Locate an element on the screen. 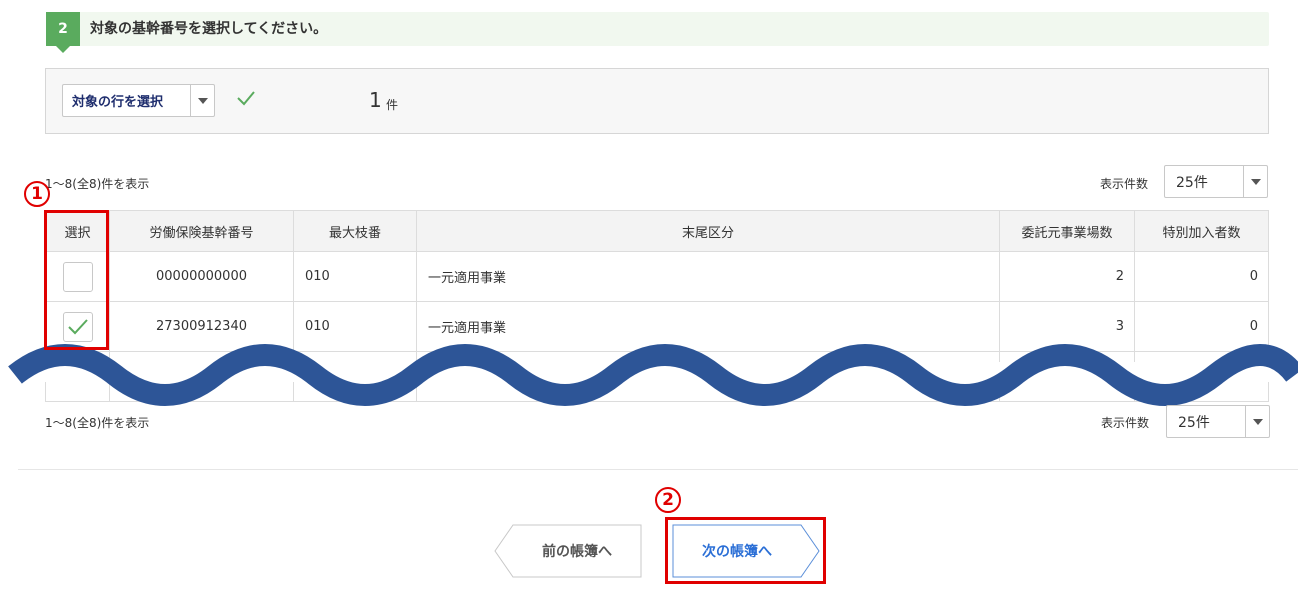 The image size is (1298, 597). cell-branch: 010 is located at coordinates (355, 276).